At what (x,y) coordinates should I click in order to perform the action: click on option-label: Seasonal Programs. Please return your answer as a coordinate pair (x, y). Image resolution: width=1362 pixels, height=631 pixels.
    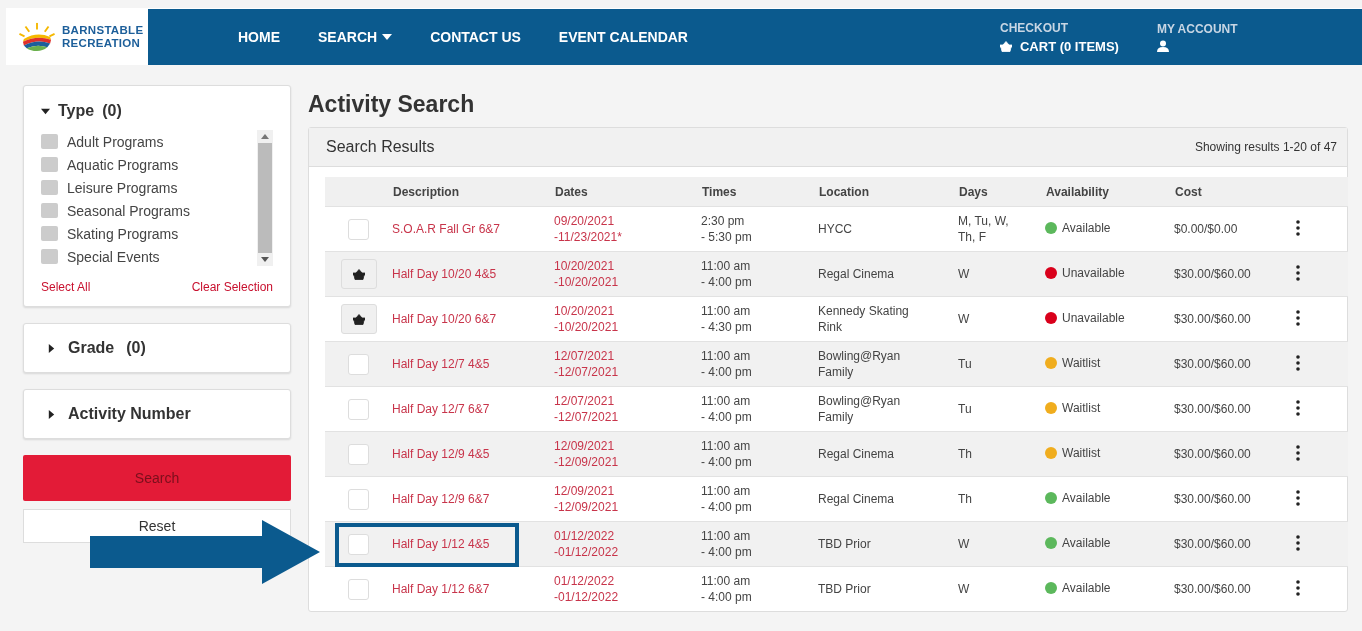
    Looking at the image, I should click on (128, 210).